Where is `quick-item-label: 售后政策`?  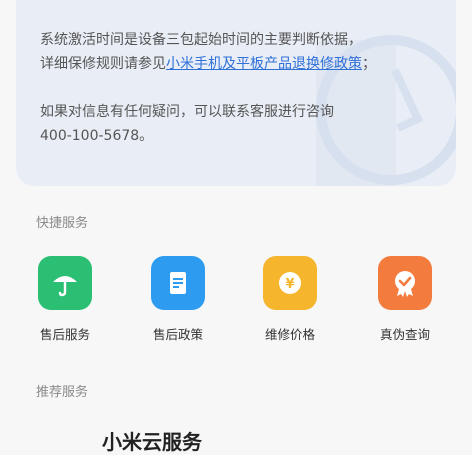
quick-item-label: 售后政策 is located at coordinates (177, 334).